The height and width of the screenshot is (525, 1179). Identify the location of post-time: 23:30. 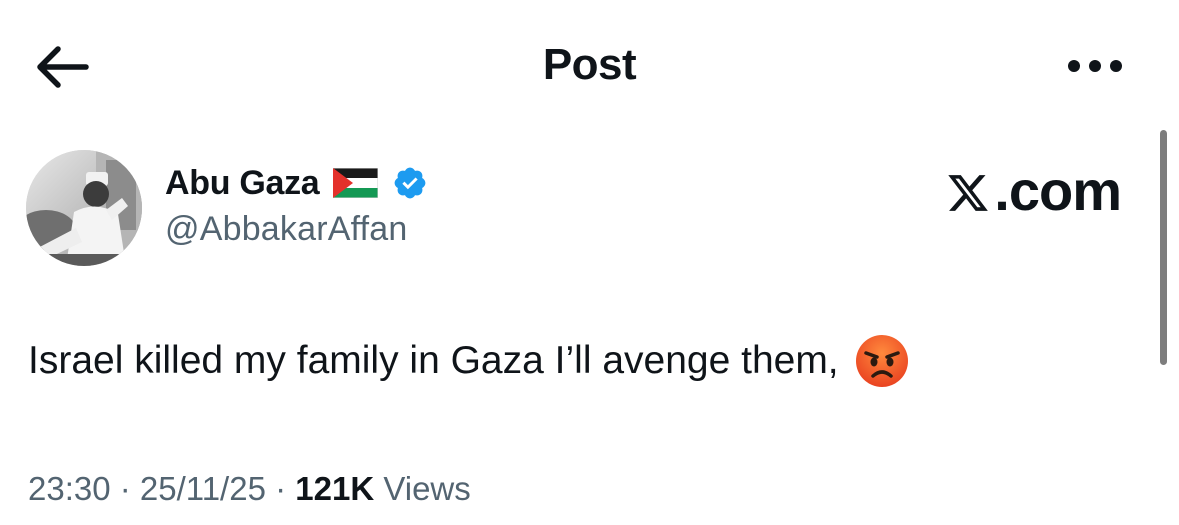
(69, 488).